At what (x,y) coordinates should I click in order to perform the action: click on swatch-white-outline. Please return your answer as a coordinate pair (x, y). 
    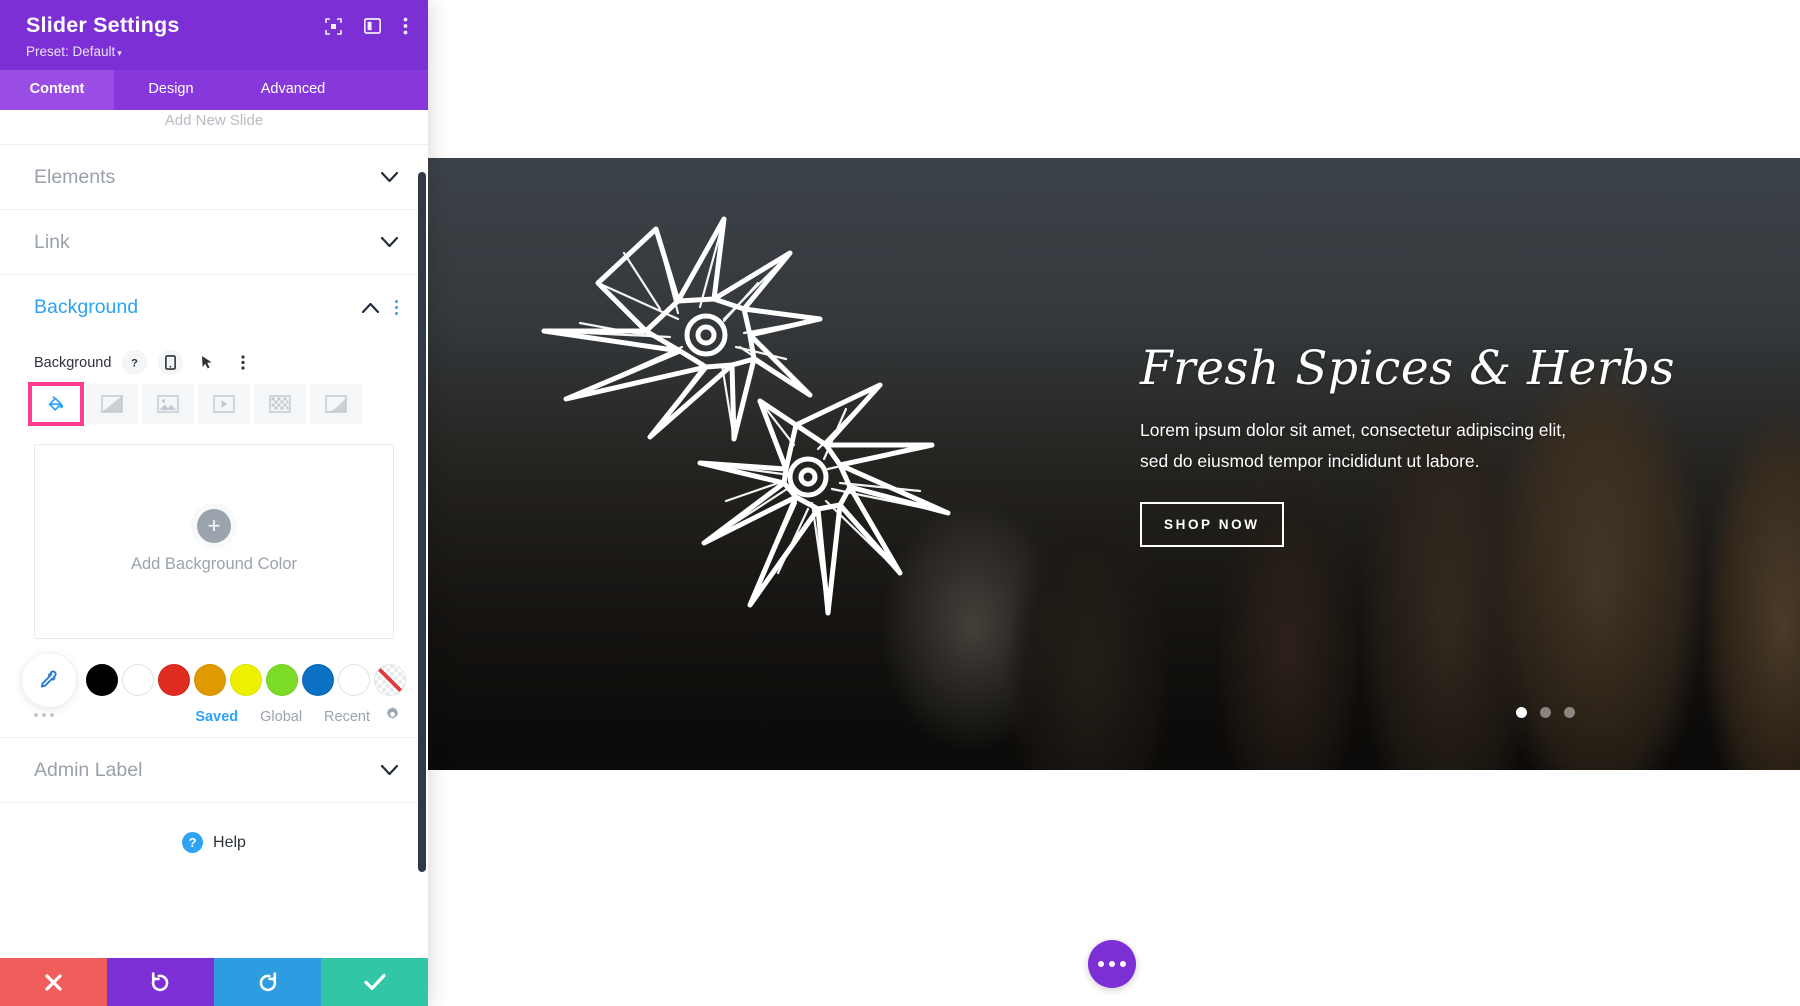
    Looking at the image, I should click on (354, 680).